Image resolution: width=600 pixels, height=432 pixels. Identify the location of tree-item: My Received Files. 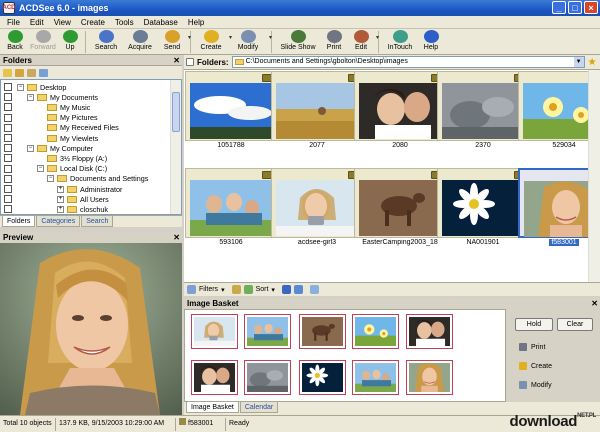
(78, 128).